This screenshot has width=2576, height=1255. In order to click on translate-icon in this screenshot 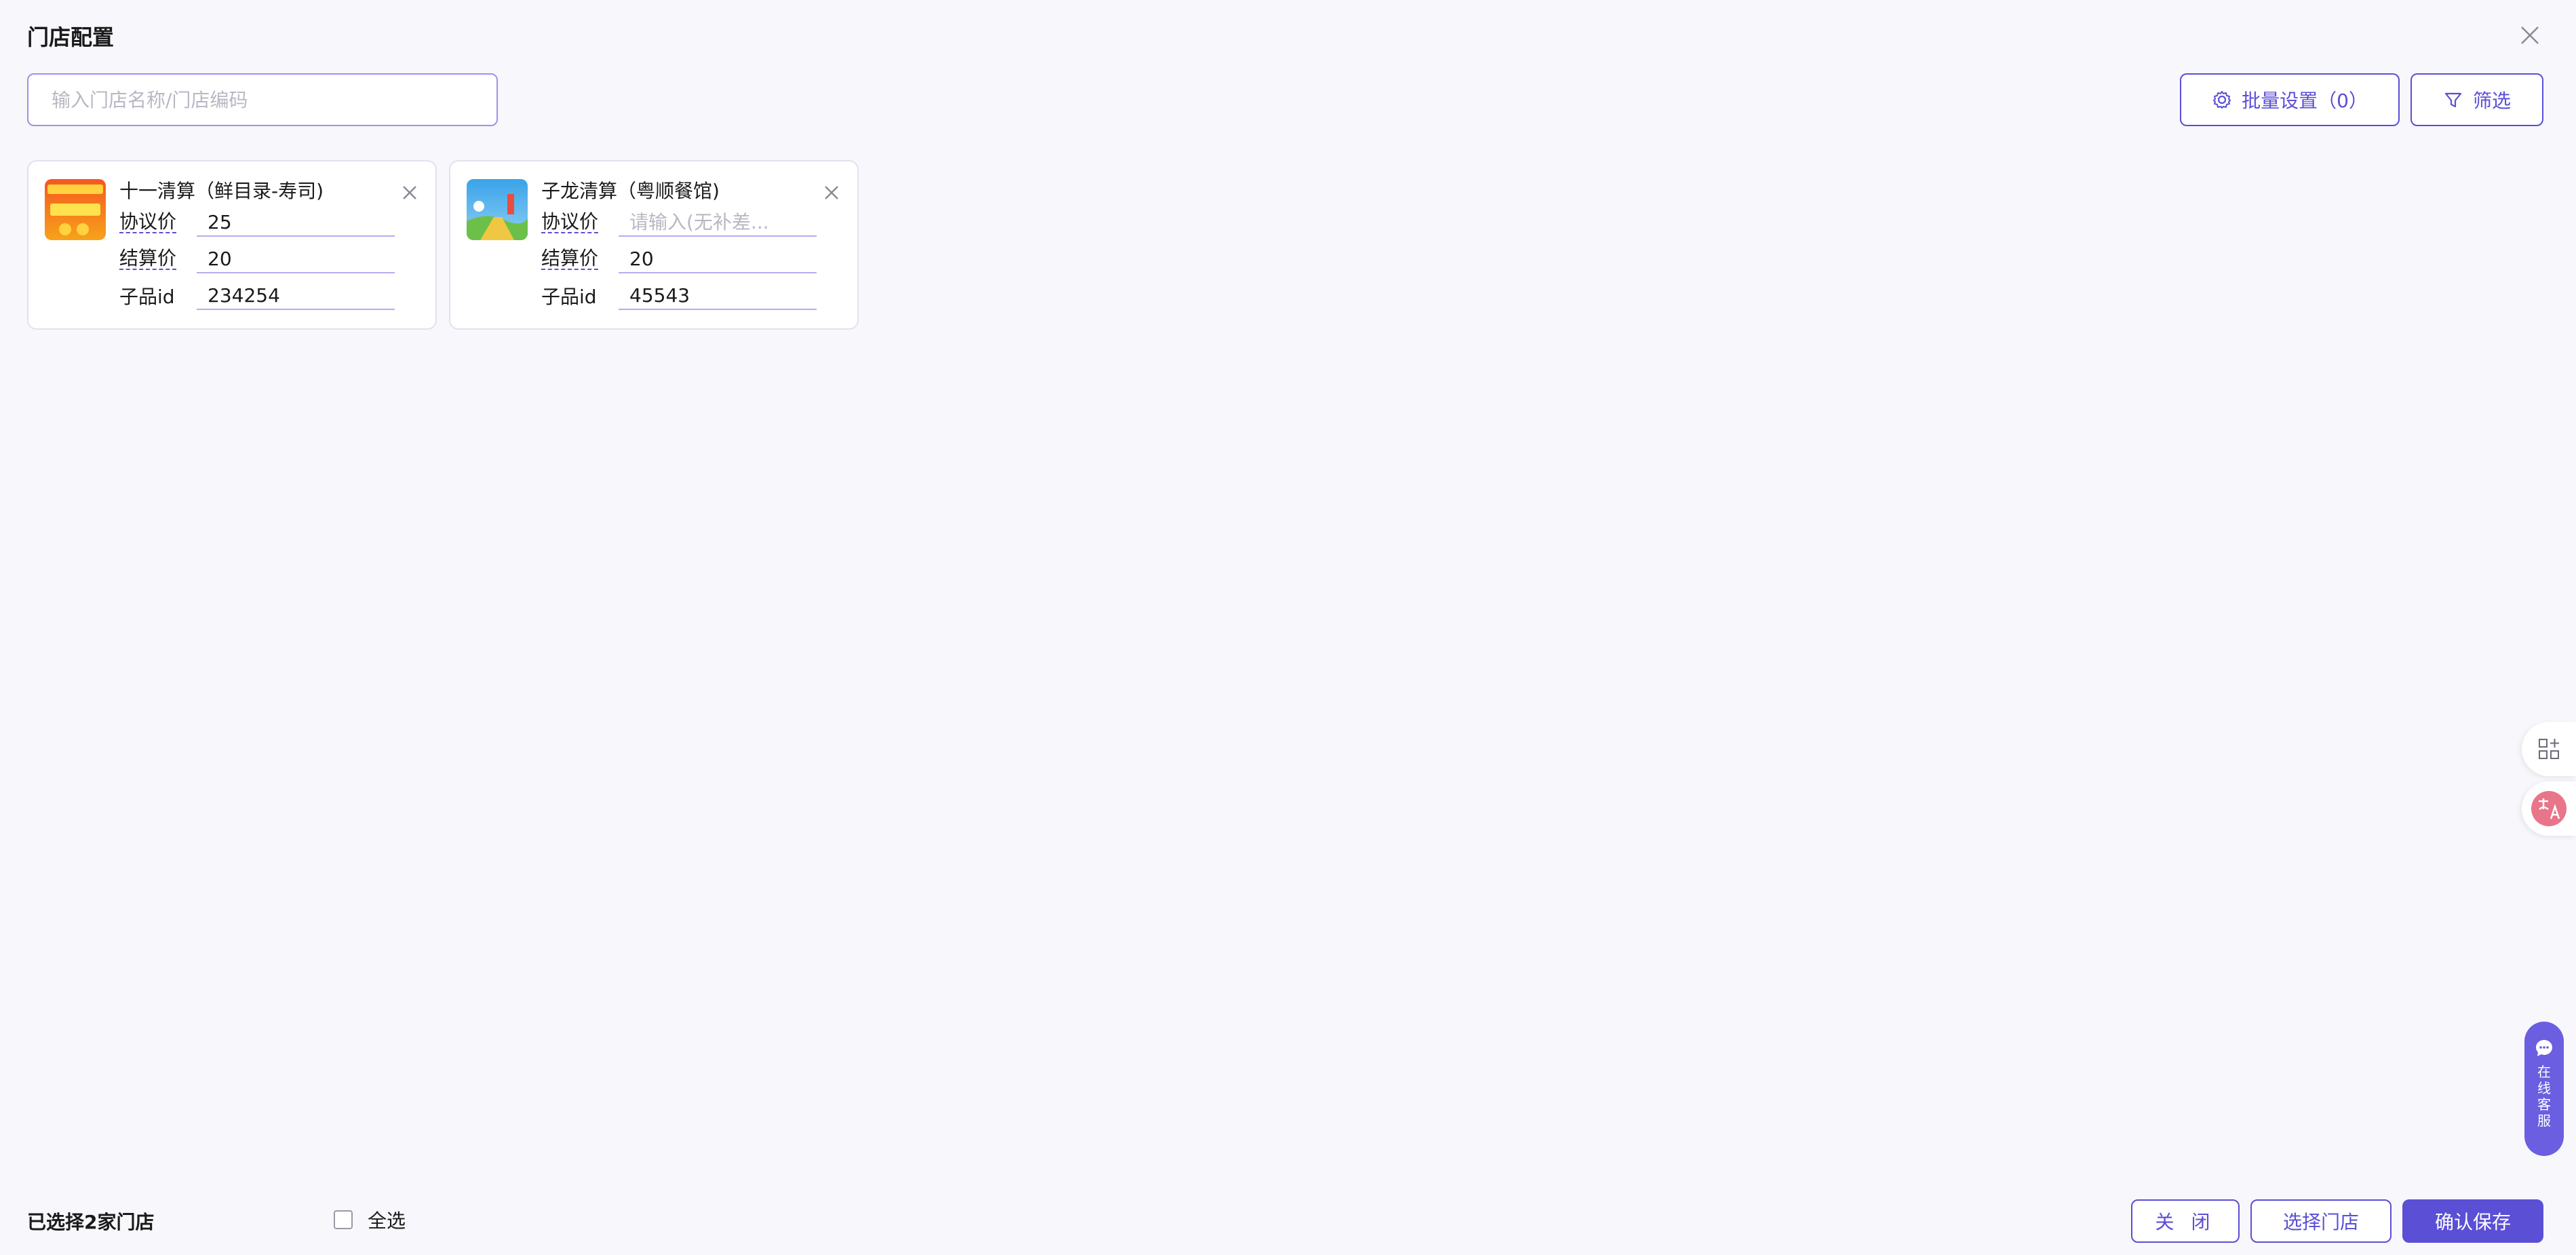, I will do `click(2549, 808)`.